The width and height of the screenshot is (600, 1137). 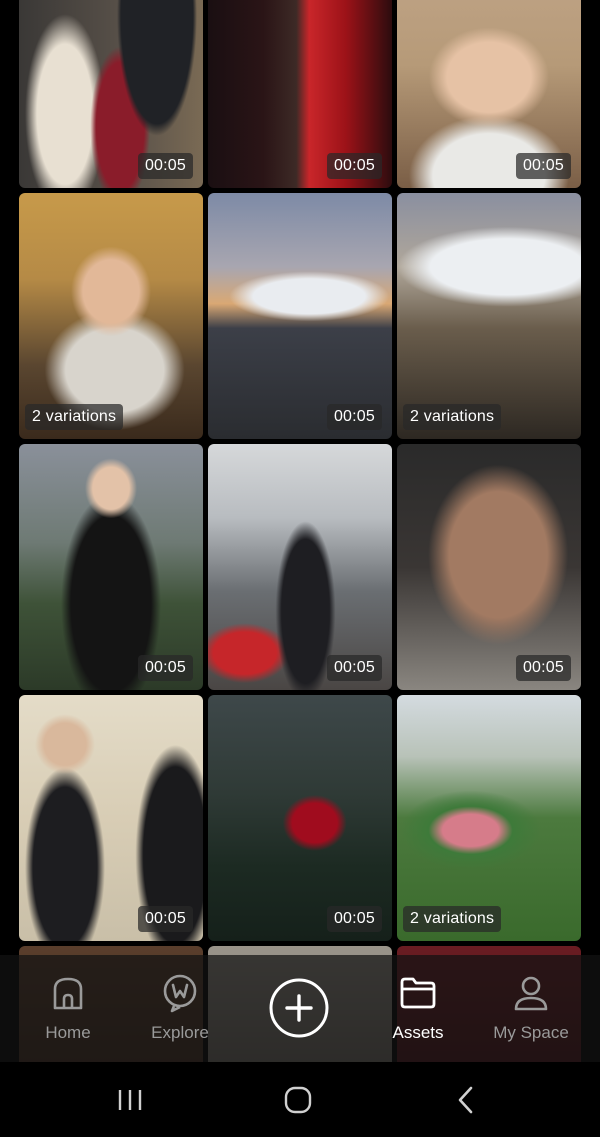 I want to click on nav-assets-label: Assets, so click(x=418, y=1032).